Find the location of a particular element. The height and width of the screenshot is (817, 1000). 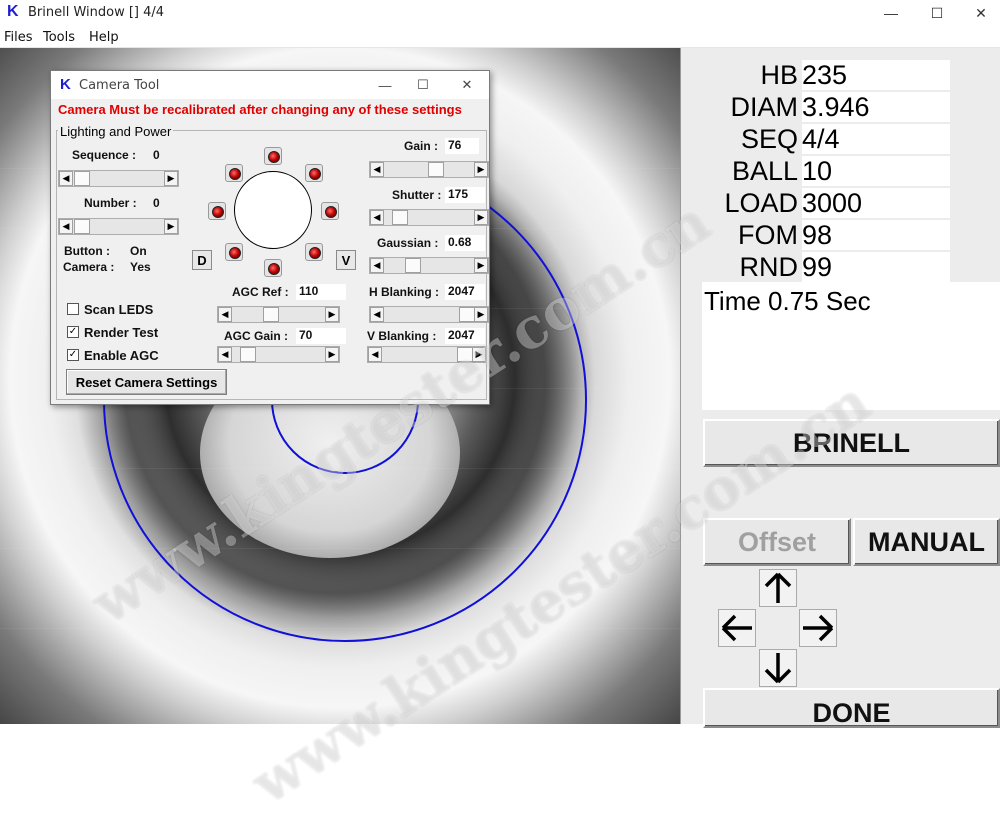

agc-ref-scrollbar: ◀ ▶ is located at coordinates (278, 314).